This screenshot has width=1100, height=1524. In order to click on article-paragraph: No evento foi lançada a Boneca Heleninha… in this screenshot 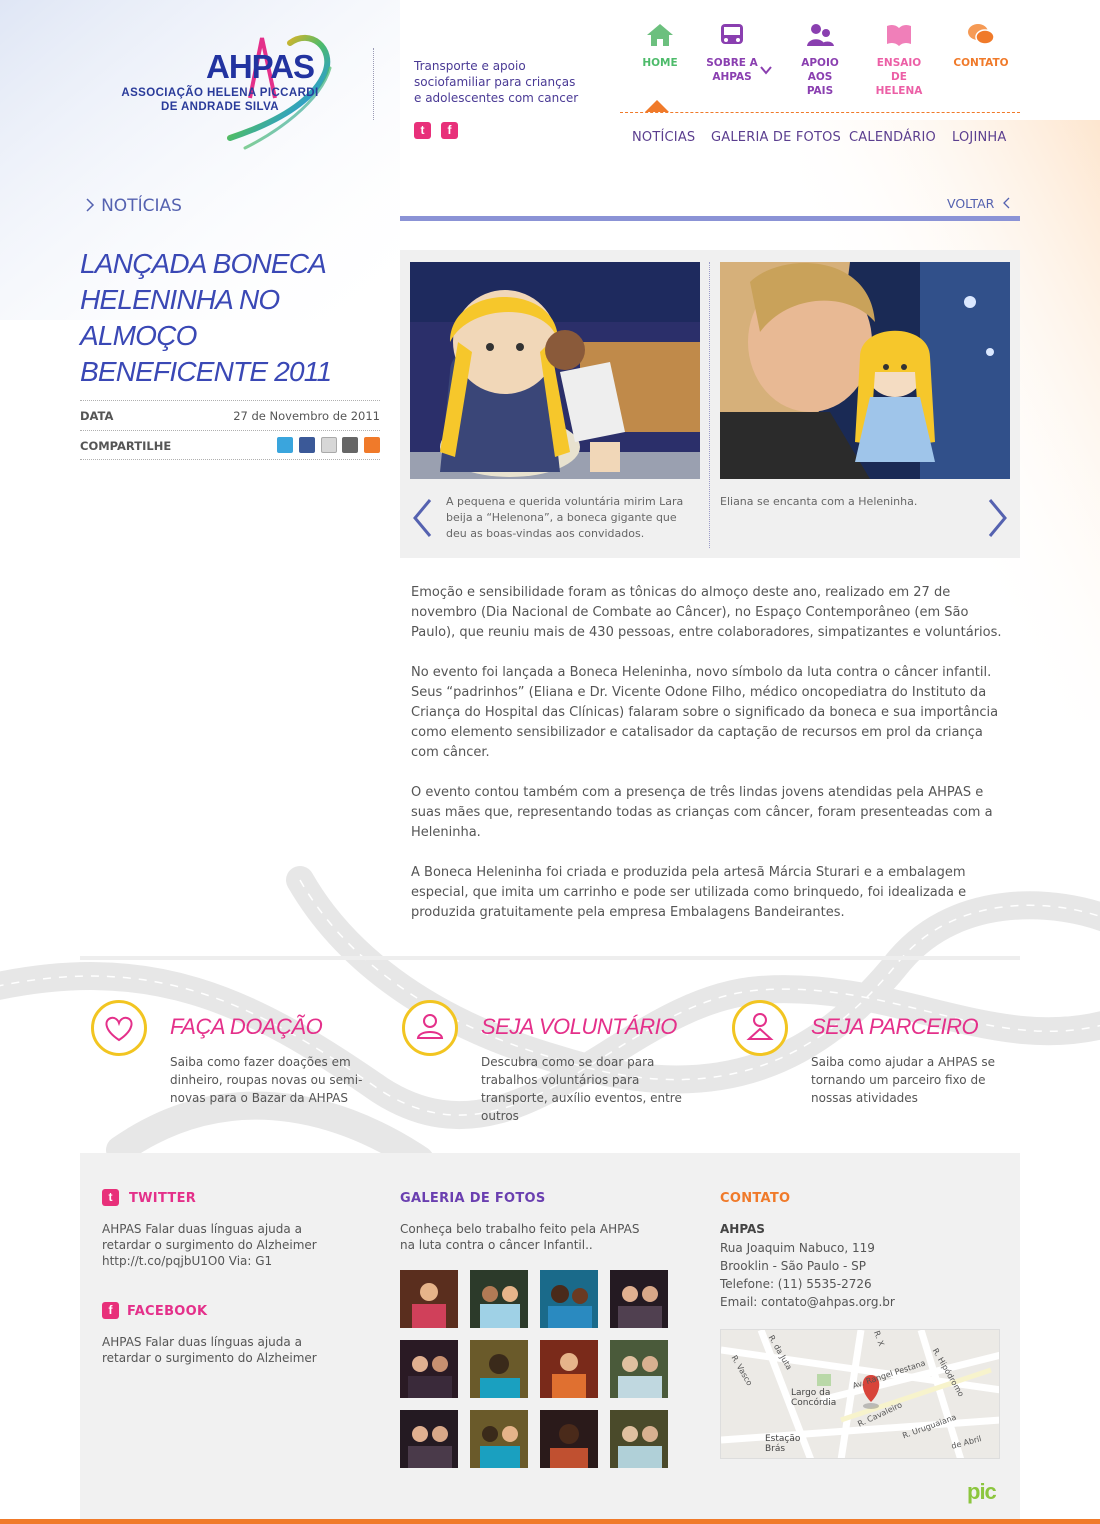, I will do `click(705, 712)`.